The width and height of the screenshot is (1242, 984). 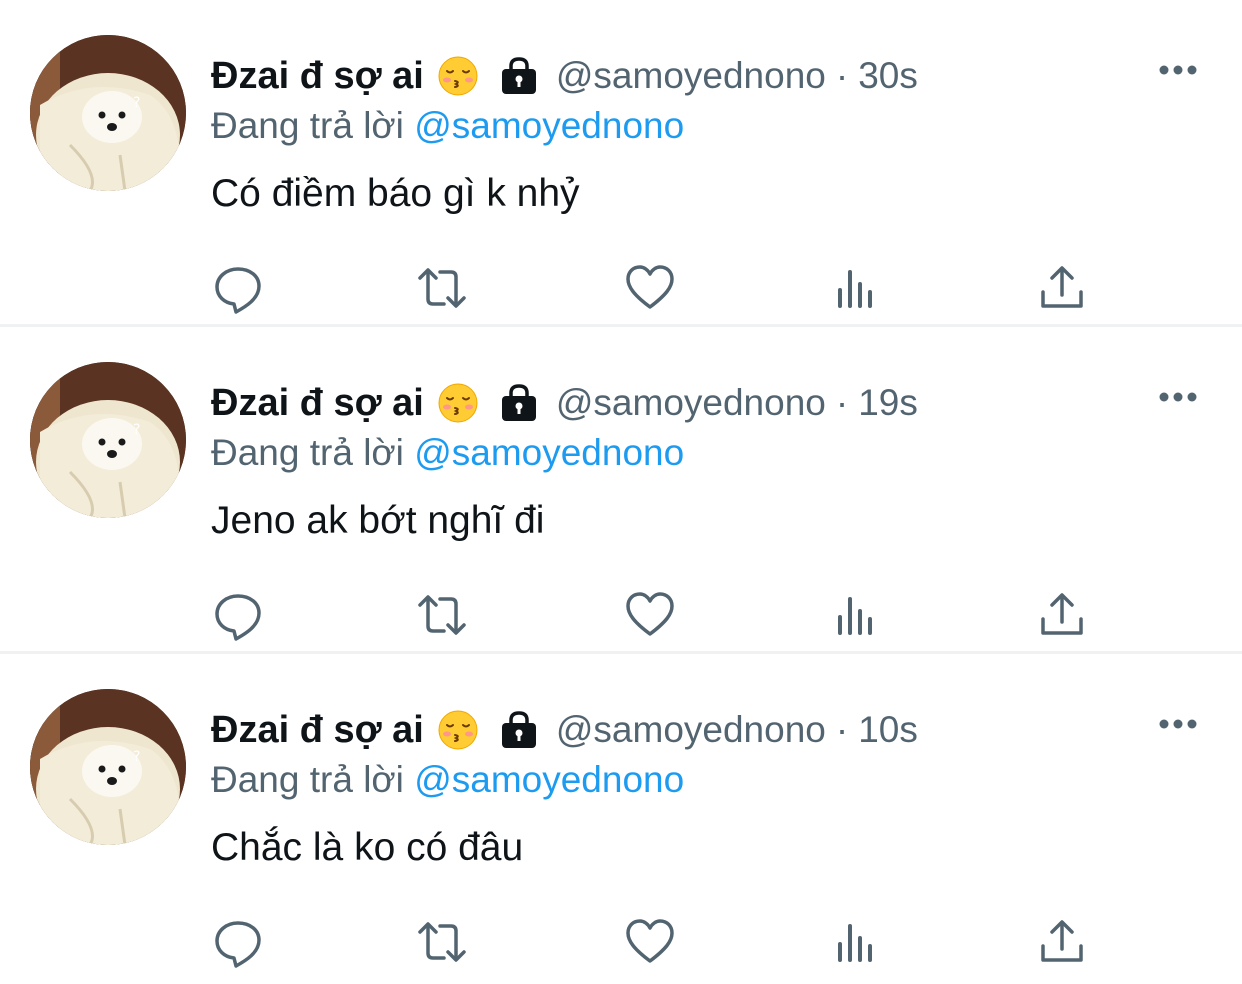 What do you see at coordinates (378, 520) in the screenshot?
I see `tweet-text: Jeno ak bớt nghĩ đi` at bounding box center [378, 520].